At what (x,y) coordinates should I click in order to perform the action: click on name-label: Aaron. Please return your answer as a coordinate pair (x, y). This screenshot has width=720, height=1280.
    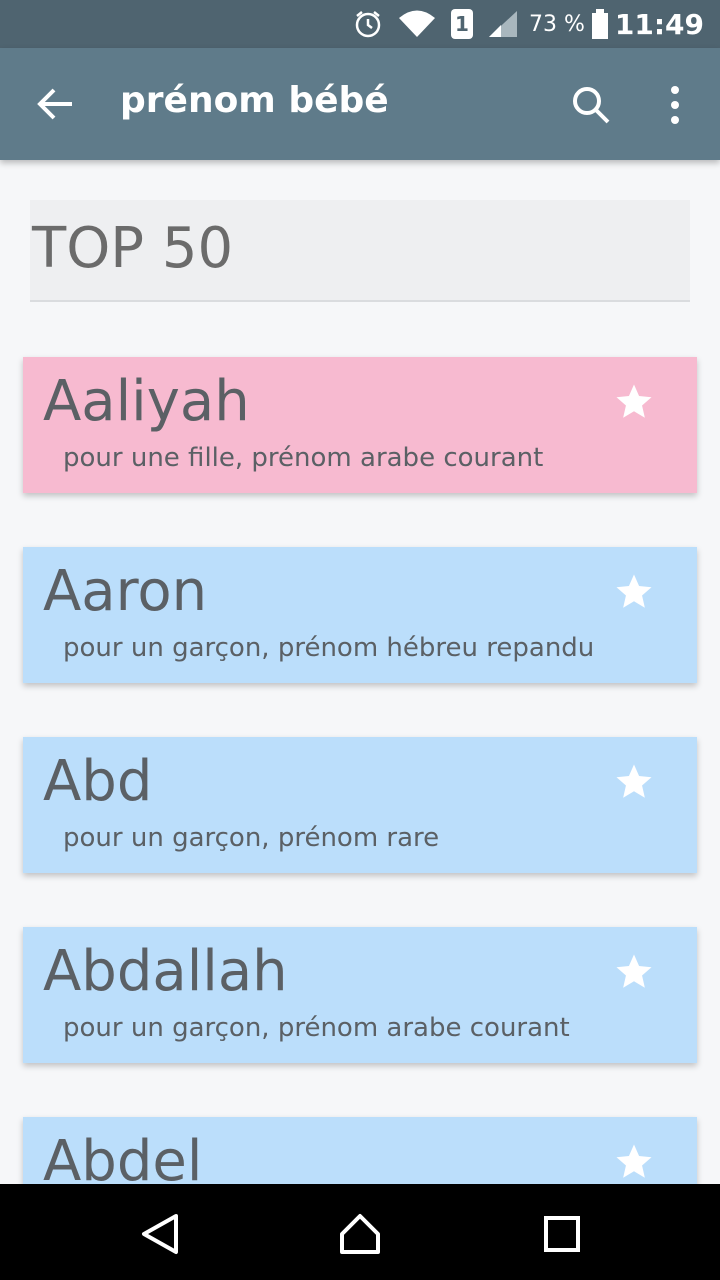
    Looking at the image, I should click on (125, 591).